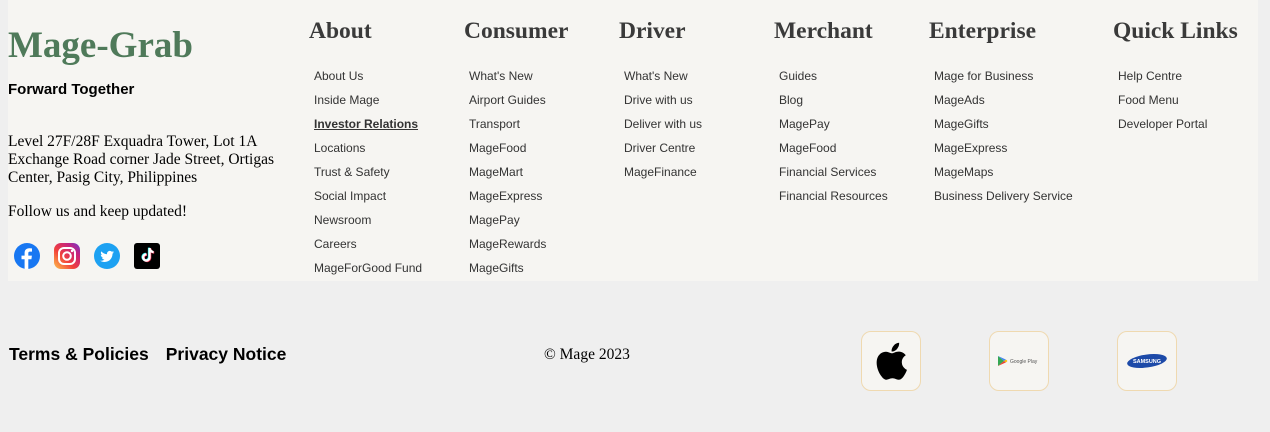  What do you see at coordinates (1024, 362) in the screenshot?
I see `google-play-label: Google Play` at bounding box center [1024, 362].